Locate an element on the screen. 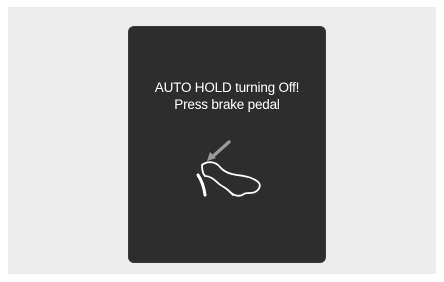 This screenshot has height=282, width=444. brake-pedal-press-icon is located at coordinates (228, 168).